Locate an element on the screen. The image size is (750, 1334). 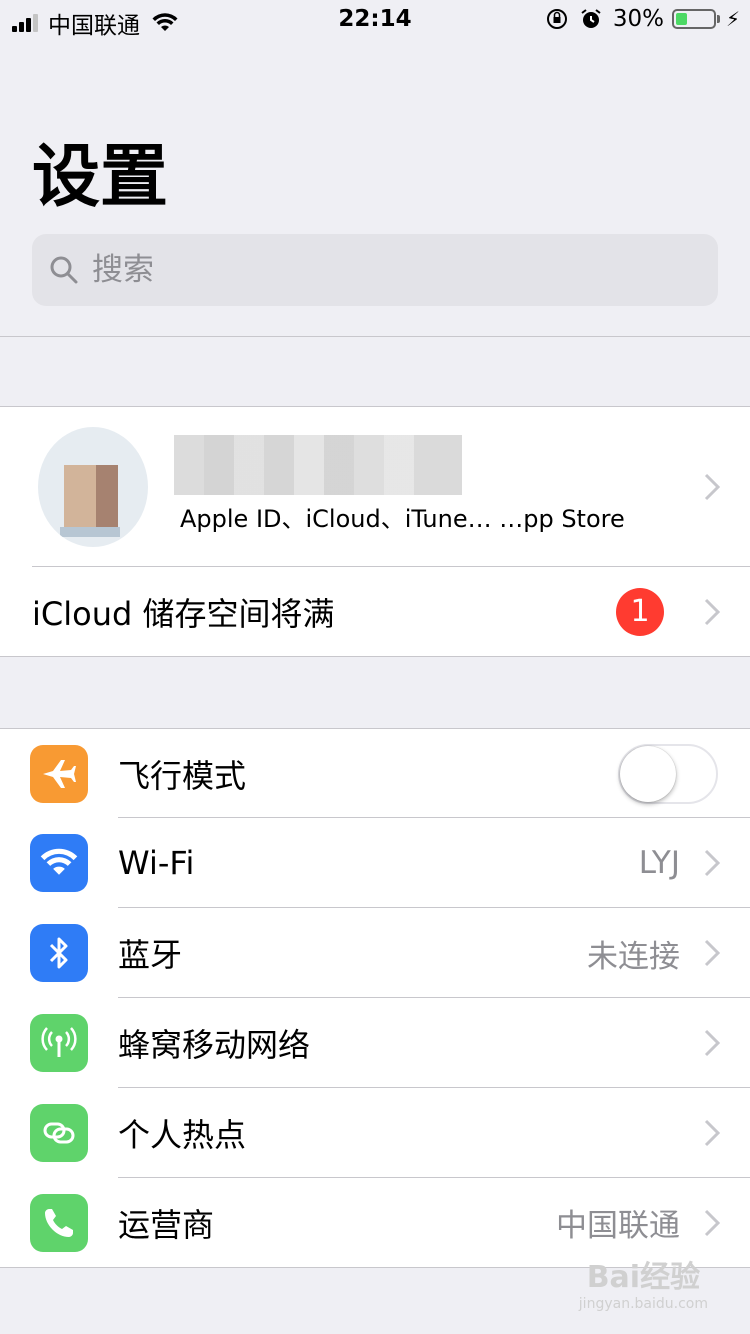
apple-id-row: Apple ID、iCloud、iTune… …pp Store is located at coordinates (375, 487).